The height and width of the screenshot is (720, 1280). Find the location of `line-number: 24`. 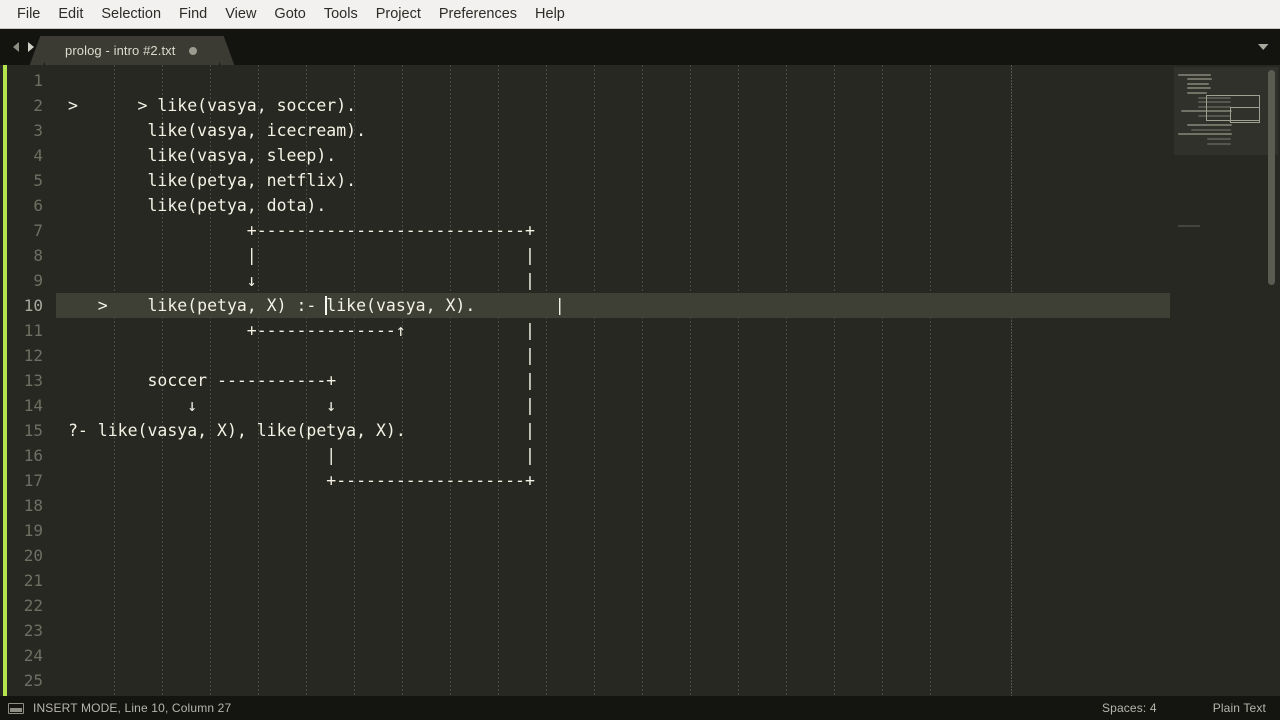

line-number: 24 is located at coordinates (33, 655).